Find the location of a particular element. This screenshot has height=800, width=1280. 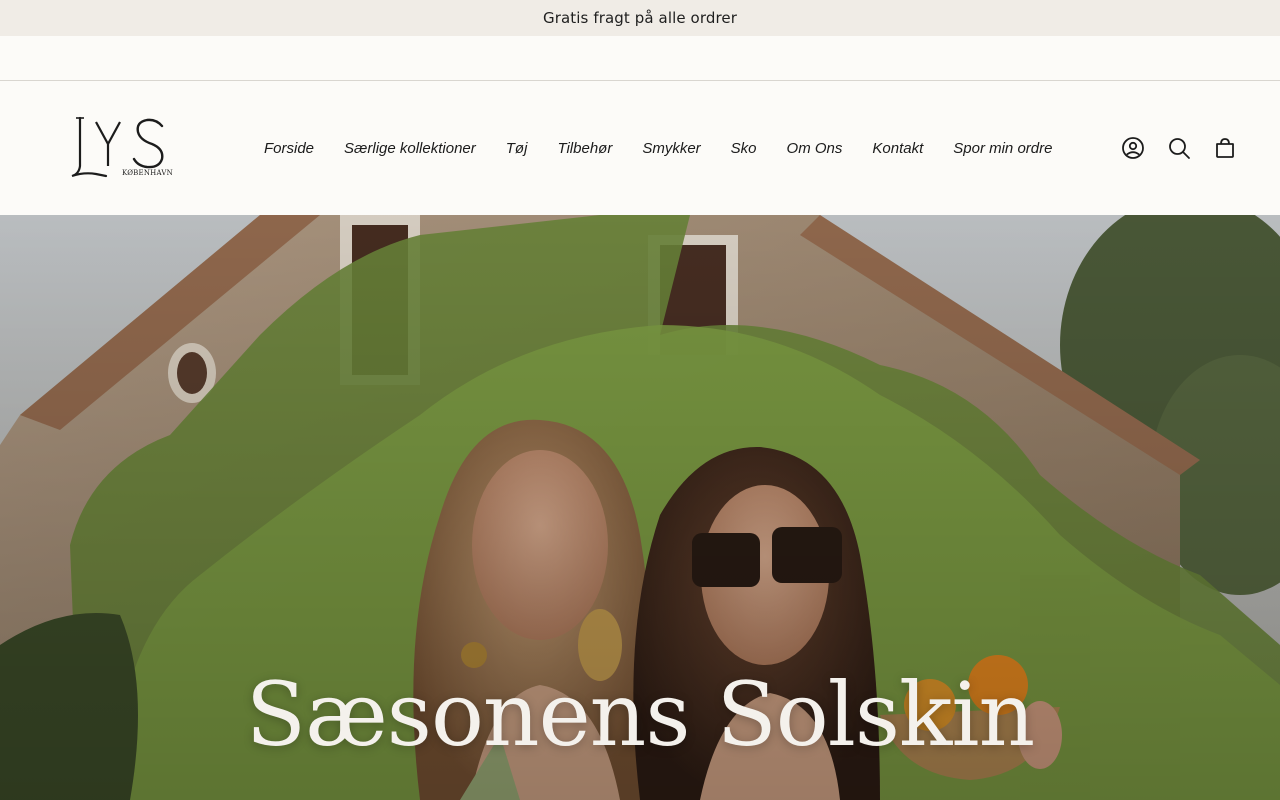

nav-item-tilbehor: Tilbehør is located at coordinates (584, 148).